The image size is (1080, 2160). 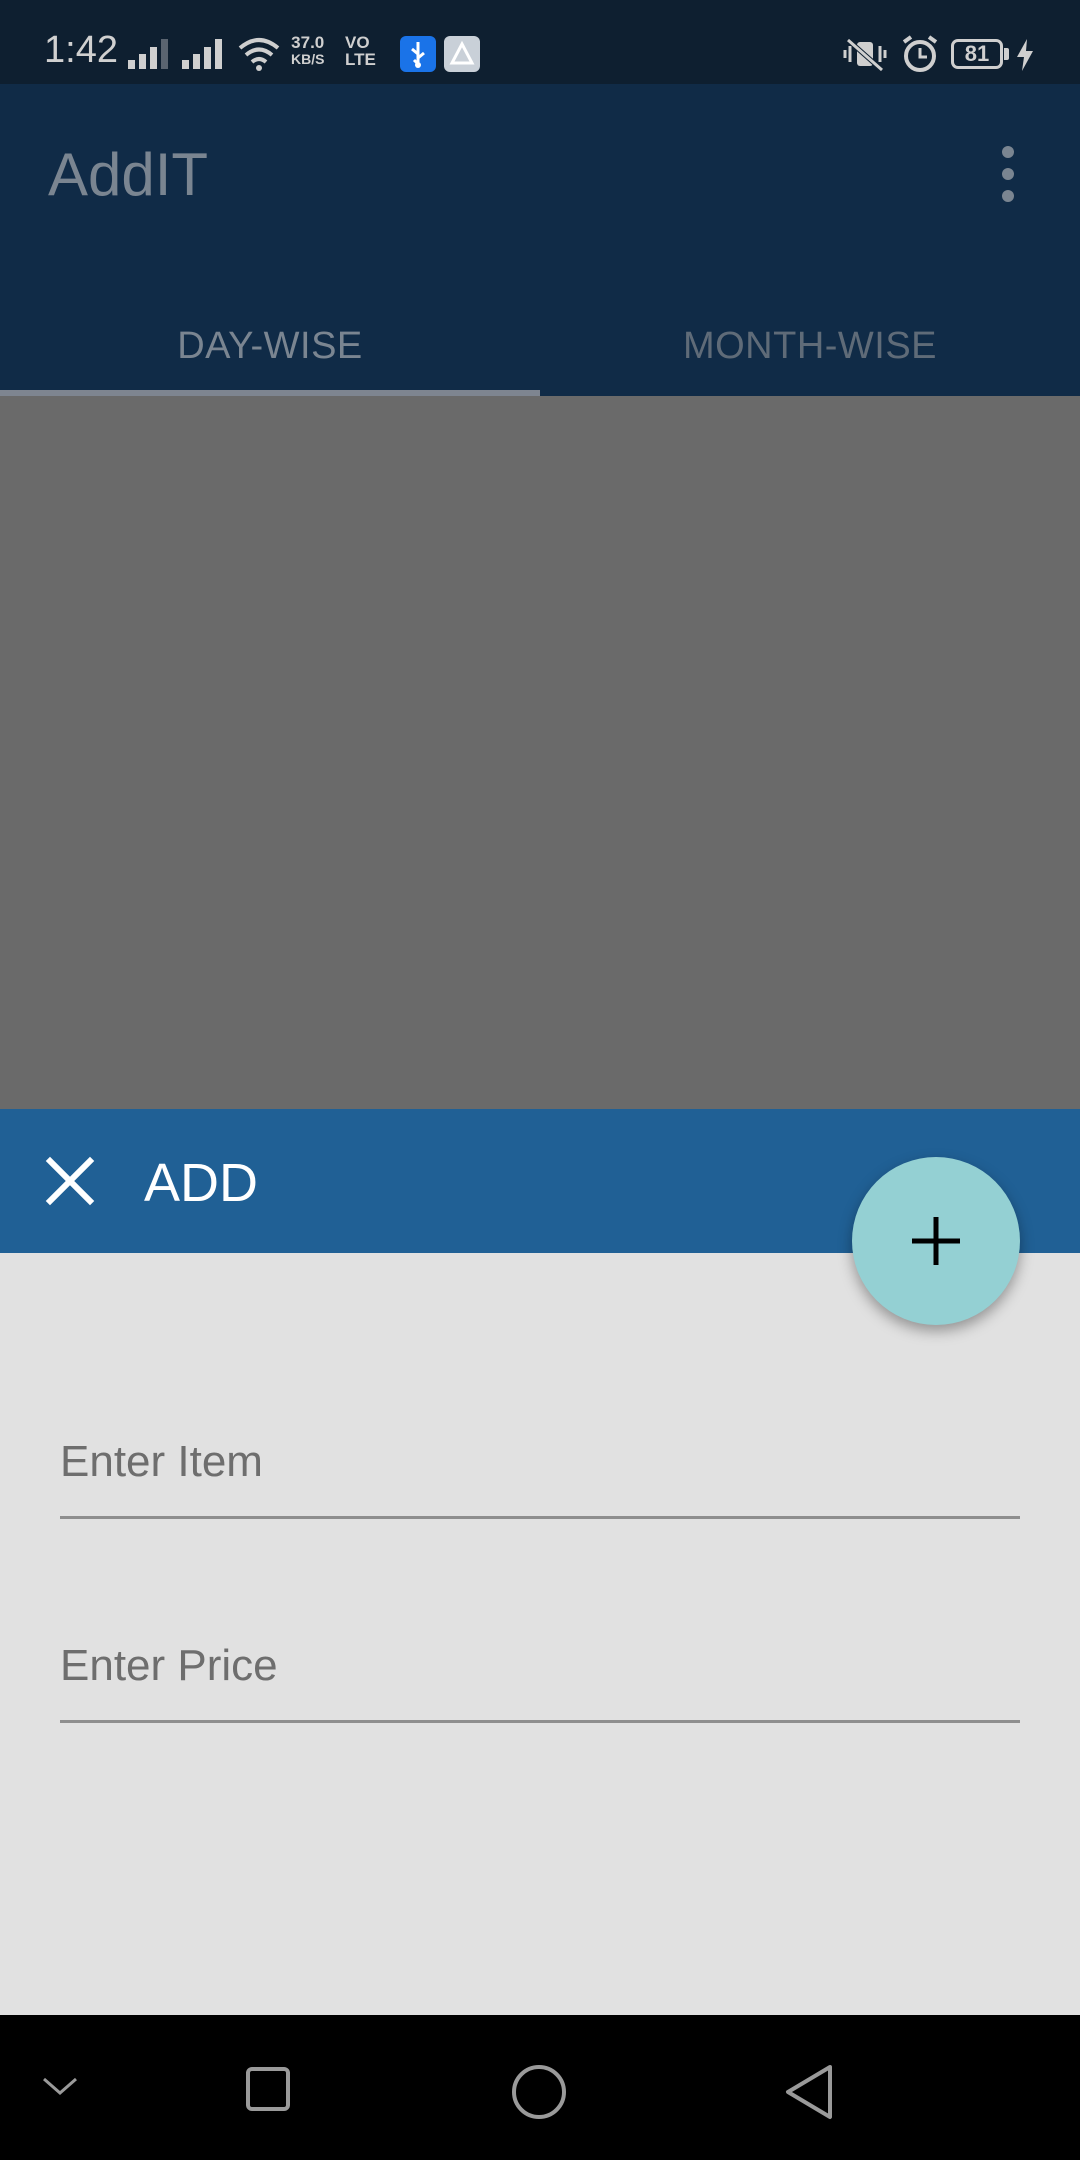 I want to click on add-fab-button, so click(x=936, y=1241).